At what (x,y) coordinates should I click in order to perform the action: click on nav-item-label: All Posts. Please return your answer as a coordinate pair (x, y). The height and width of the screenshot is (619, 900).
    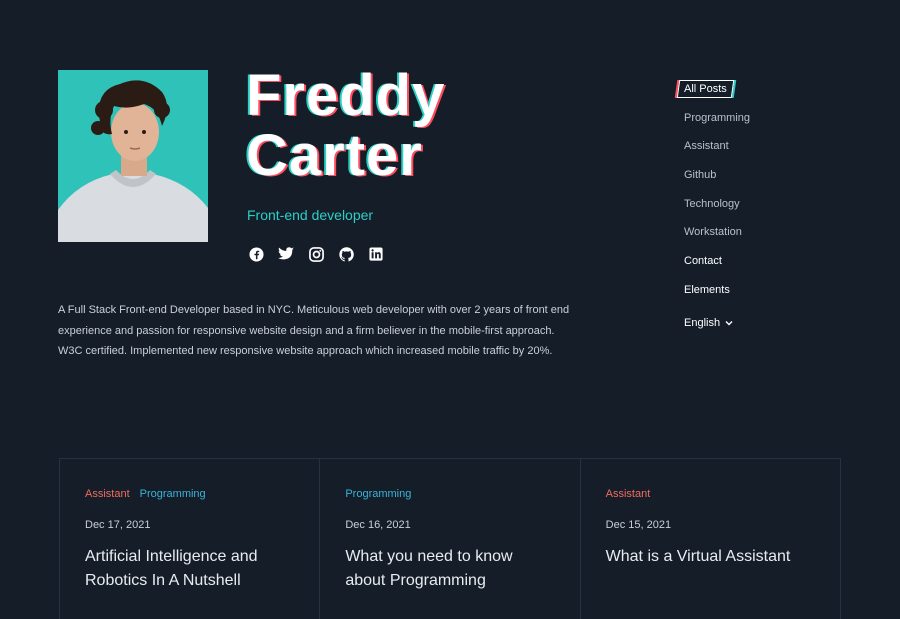
    Looking at the image, I should click on (705, 89).